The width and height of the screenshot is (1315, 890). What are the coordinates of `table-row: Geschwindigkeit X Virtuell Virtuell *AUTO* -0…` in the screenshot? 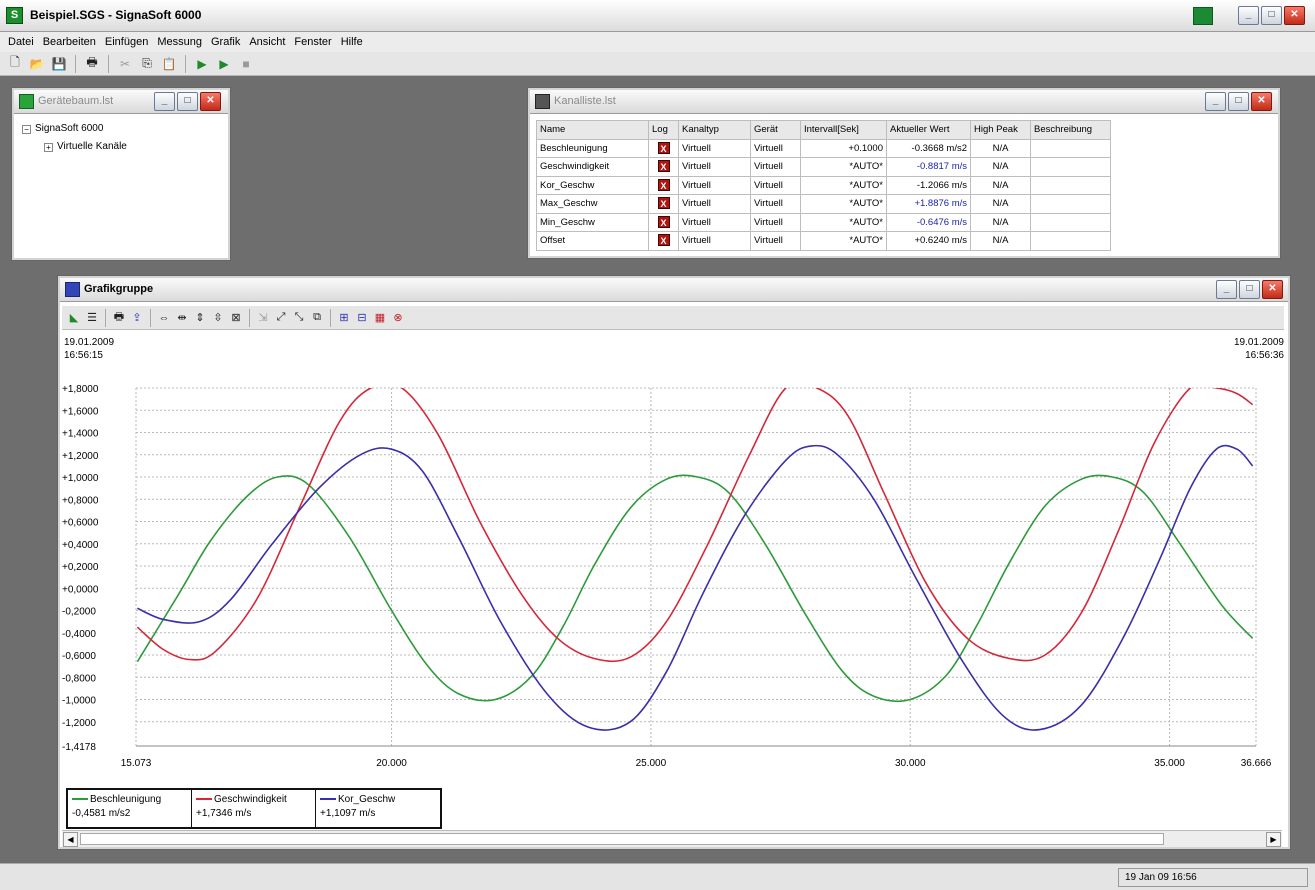 It's located at (823, 167).